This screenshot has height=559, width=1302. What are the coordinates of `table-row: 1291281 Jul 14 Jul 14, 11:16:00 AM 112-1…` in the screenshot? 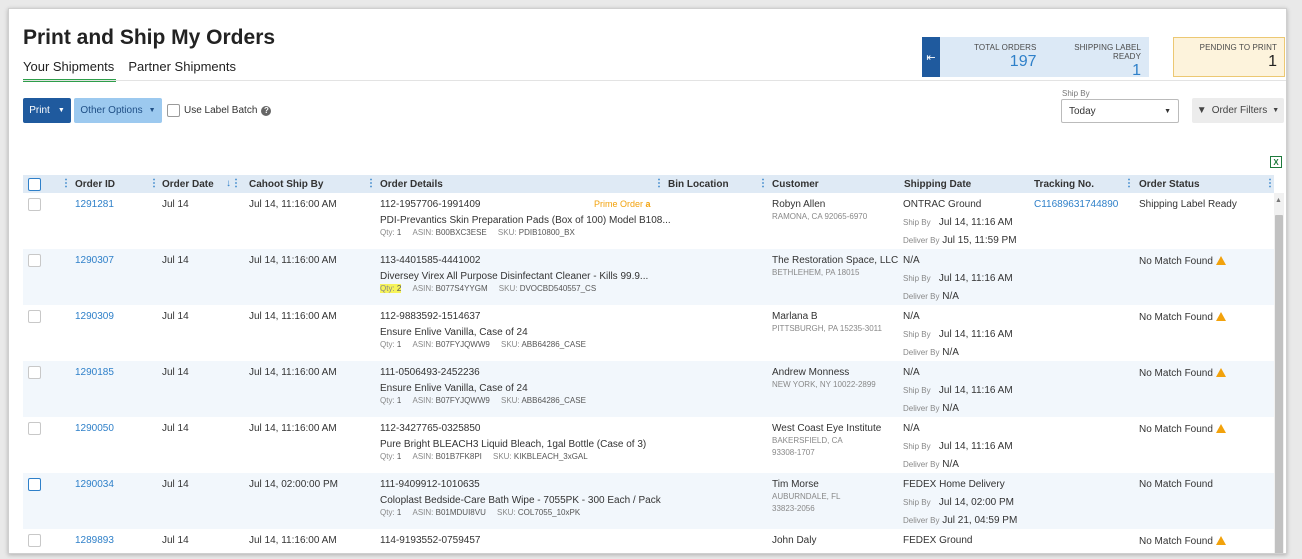 It's located at (648, 221).